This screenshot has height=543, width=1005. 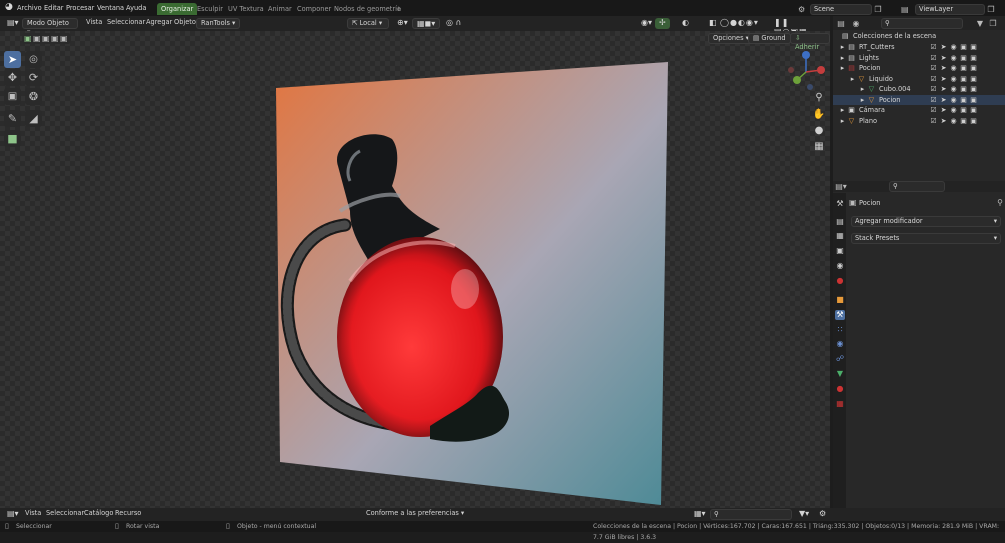 What do you see at coordinates (128, 514) in the screenshot?
I see `bottom-menu-recurso: Recurso` at bounding box center [128, 514].